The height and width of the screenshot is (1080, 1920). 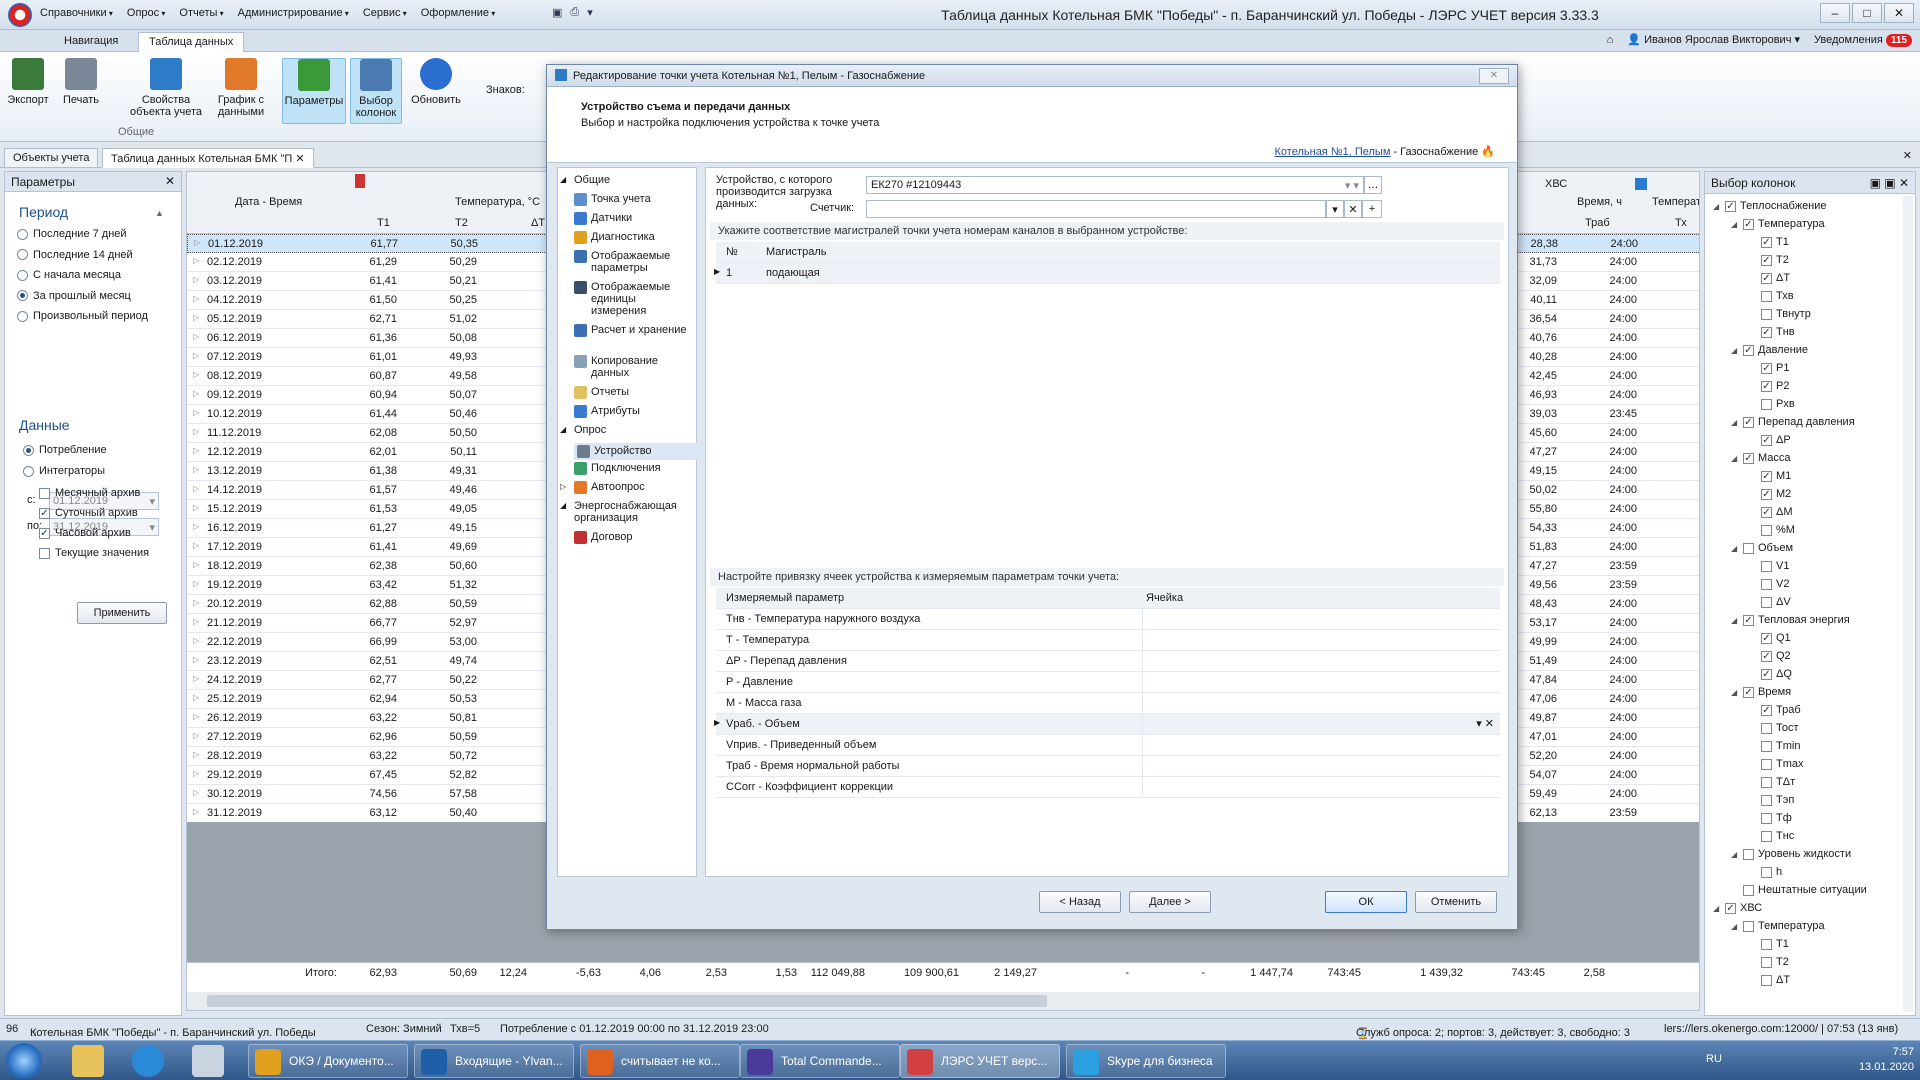 What do you see at coordinates (1108, 619) in the screenshot?
I see `table-row: Тнв - Температура наружного воздуха` at bounding box center [1108, 619].